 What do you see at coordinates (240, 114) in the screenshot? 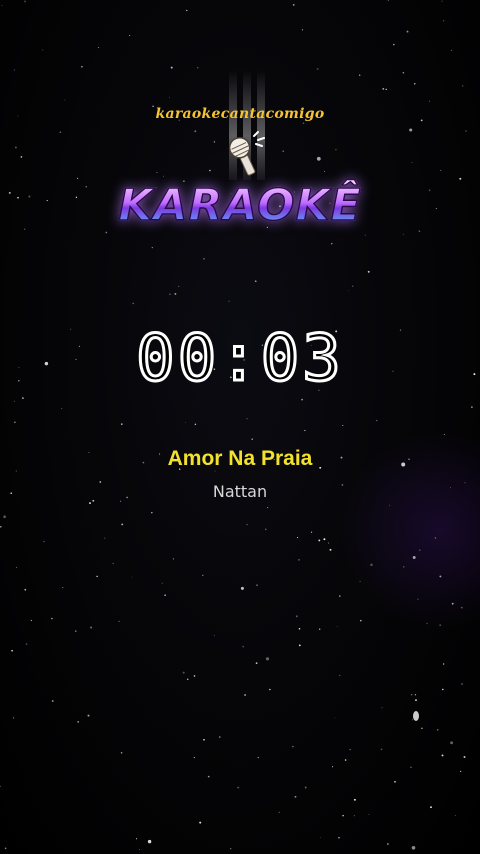
I see `site-name: karaokecantacomigo` at bounding box center [240, 114].